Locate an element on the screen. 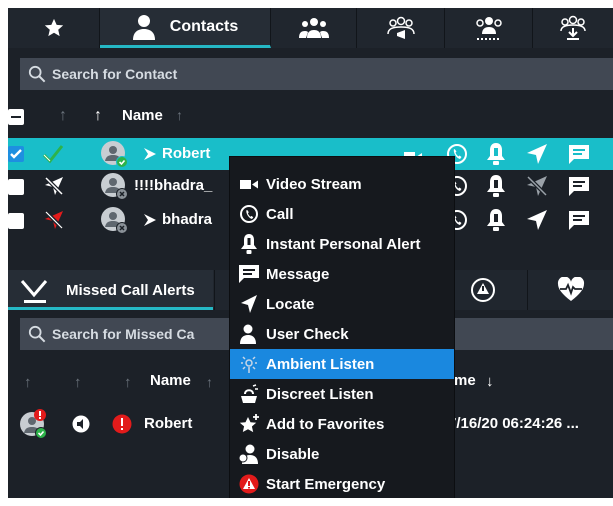 Image resolution: width=613 pixels, height=506 pixels. tab-favorites is located at coordinates (54, 28).